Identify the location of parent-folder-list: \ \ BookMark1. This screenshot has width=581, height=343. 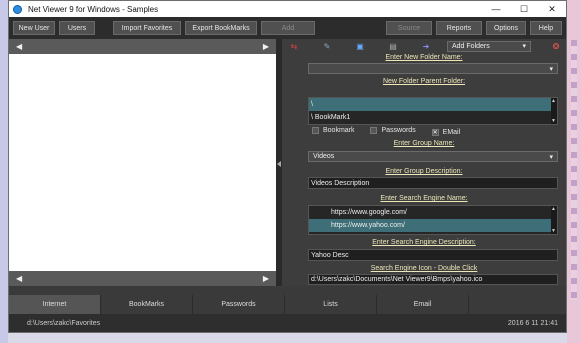
(433, 111).